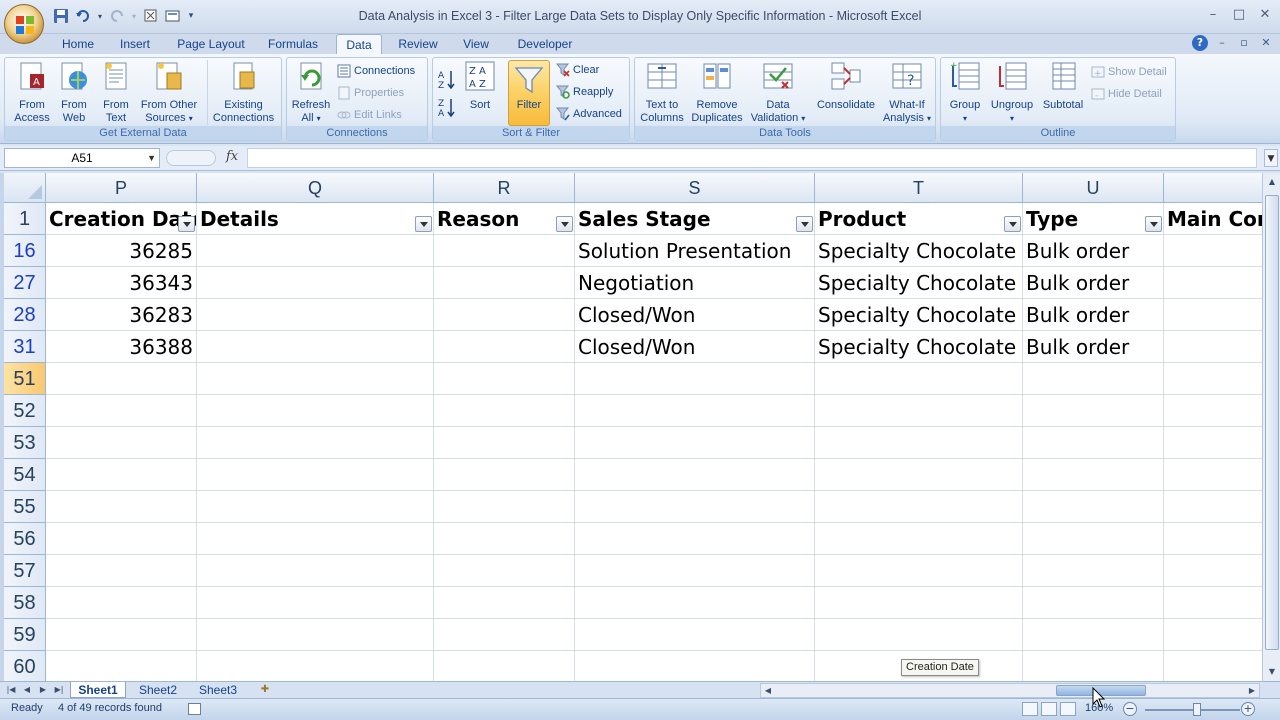 This screenshot has height=720, width=1280. Describe the element at coordinates (121, 347) in the screenshot. I see `grid-cell: 36388` at that location.